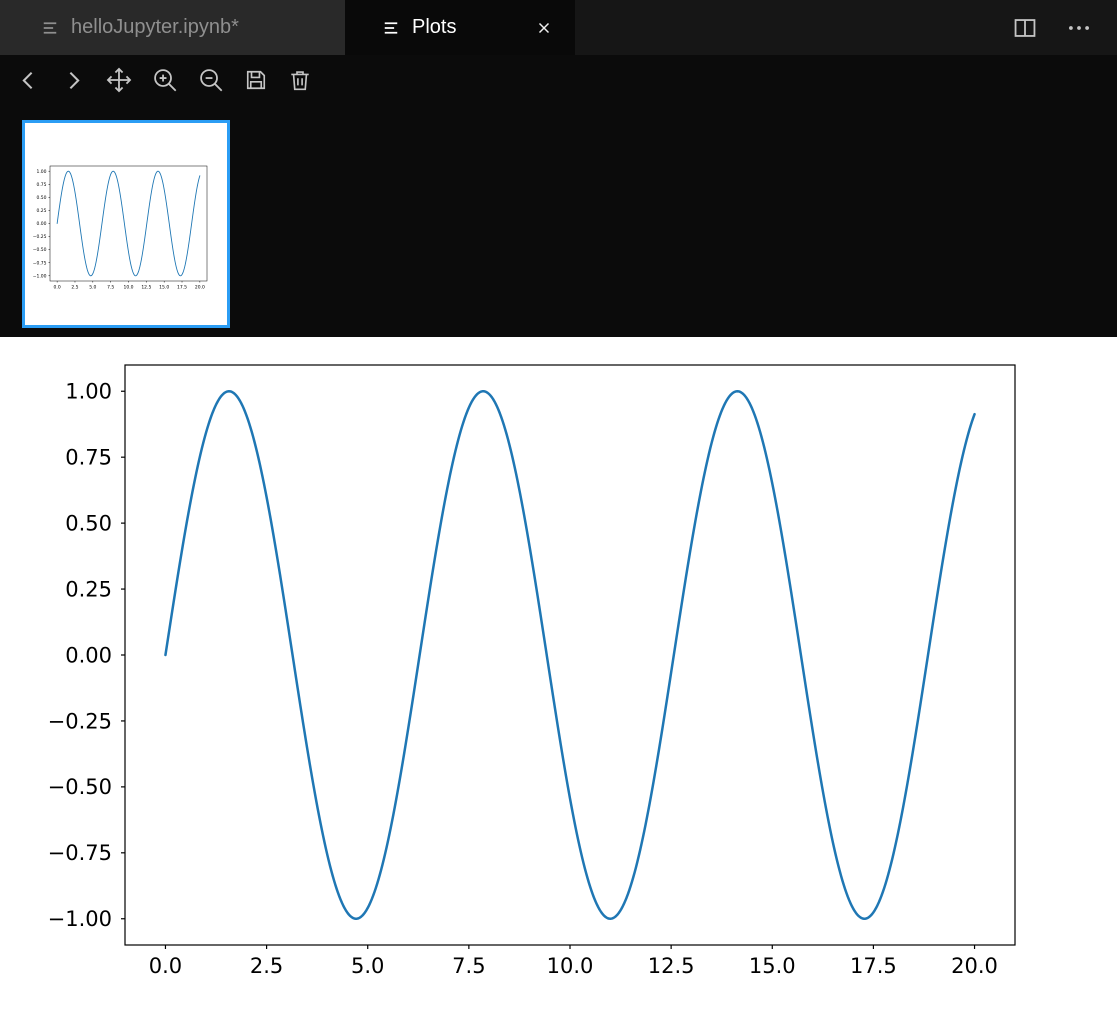 The image size is (1117, 1010). I want to click on delete-plot-button, so click(300, 80).